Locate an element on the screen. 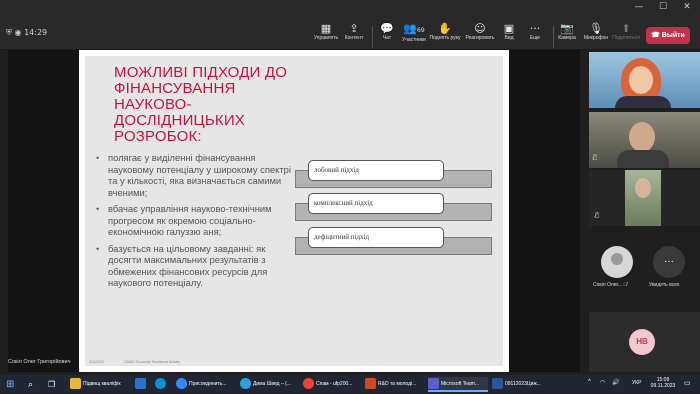 This screenshot has height=394, width=700. zoom-icon is located at coordinates (181, 384).